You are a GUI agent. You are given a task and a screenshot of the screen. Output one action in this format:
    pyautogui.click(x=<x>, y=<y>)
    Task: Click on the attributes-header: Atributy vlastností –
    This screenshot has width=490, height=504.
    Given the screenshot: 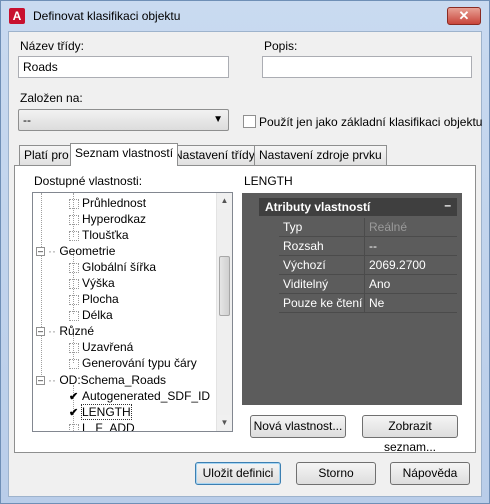 What is the action you would take?
    pyautogui.click(x=358, y=207)
    